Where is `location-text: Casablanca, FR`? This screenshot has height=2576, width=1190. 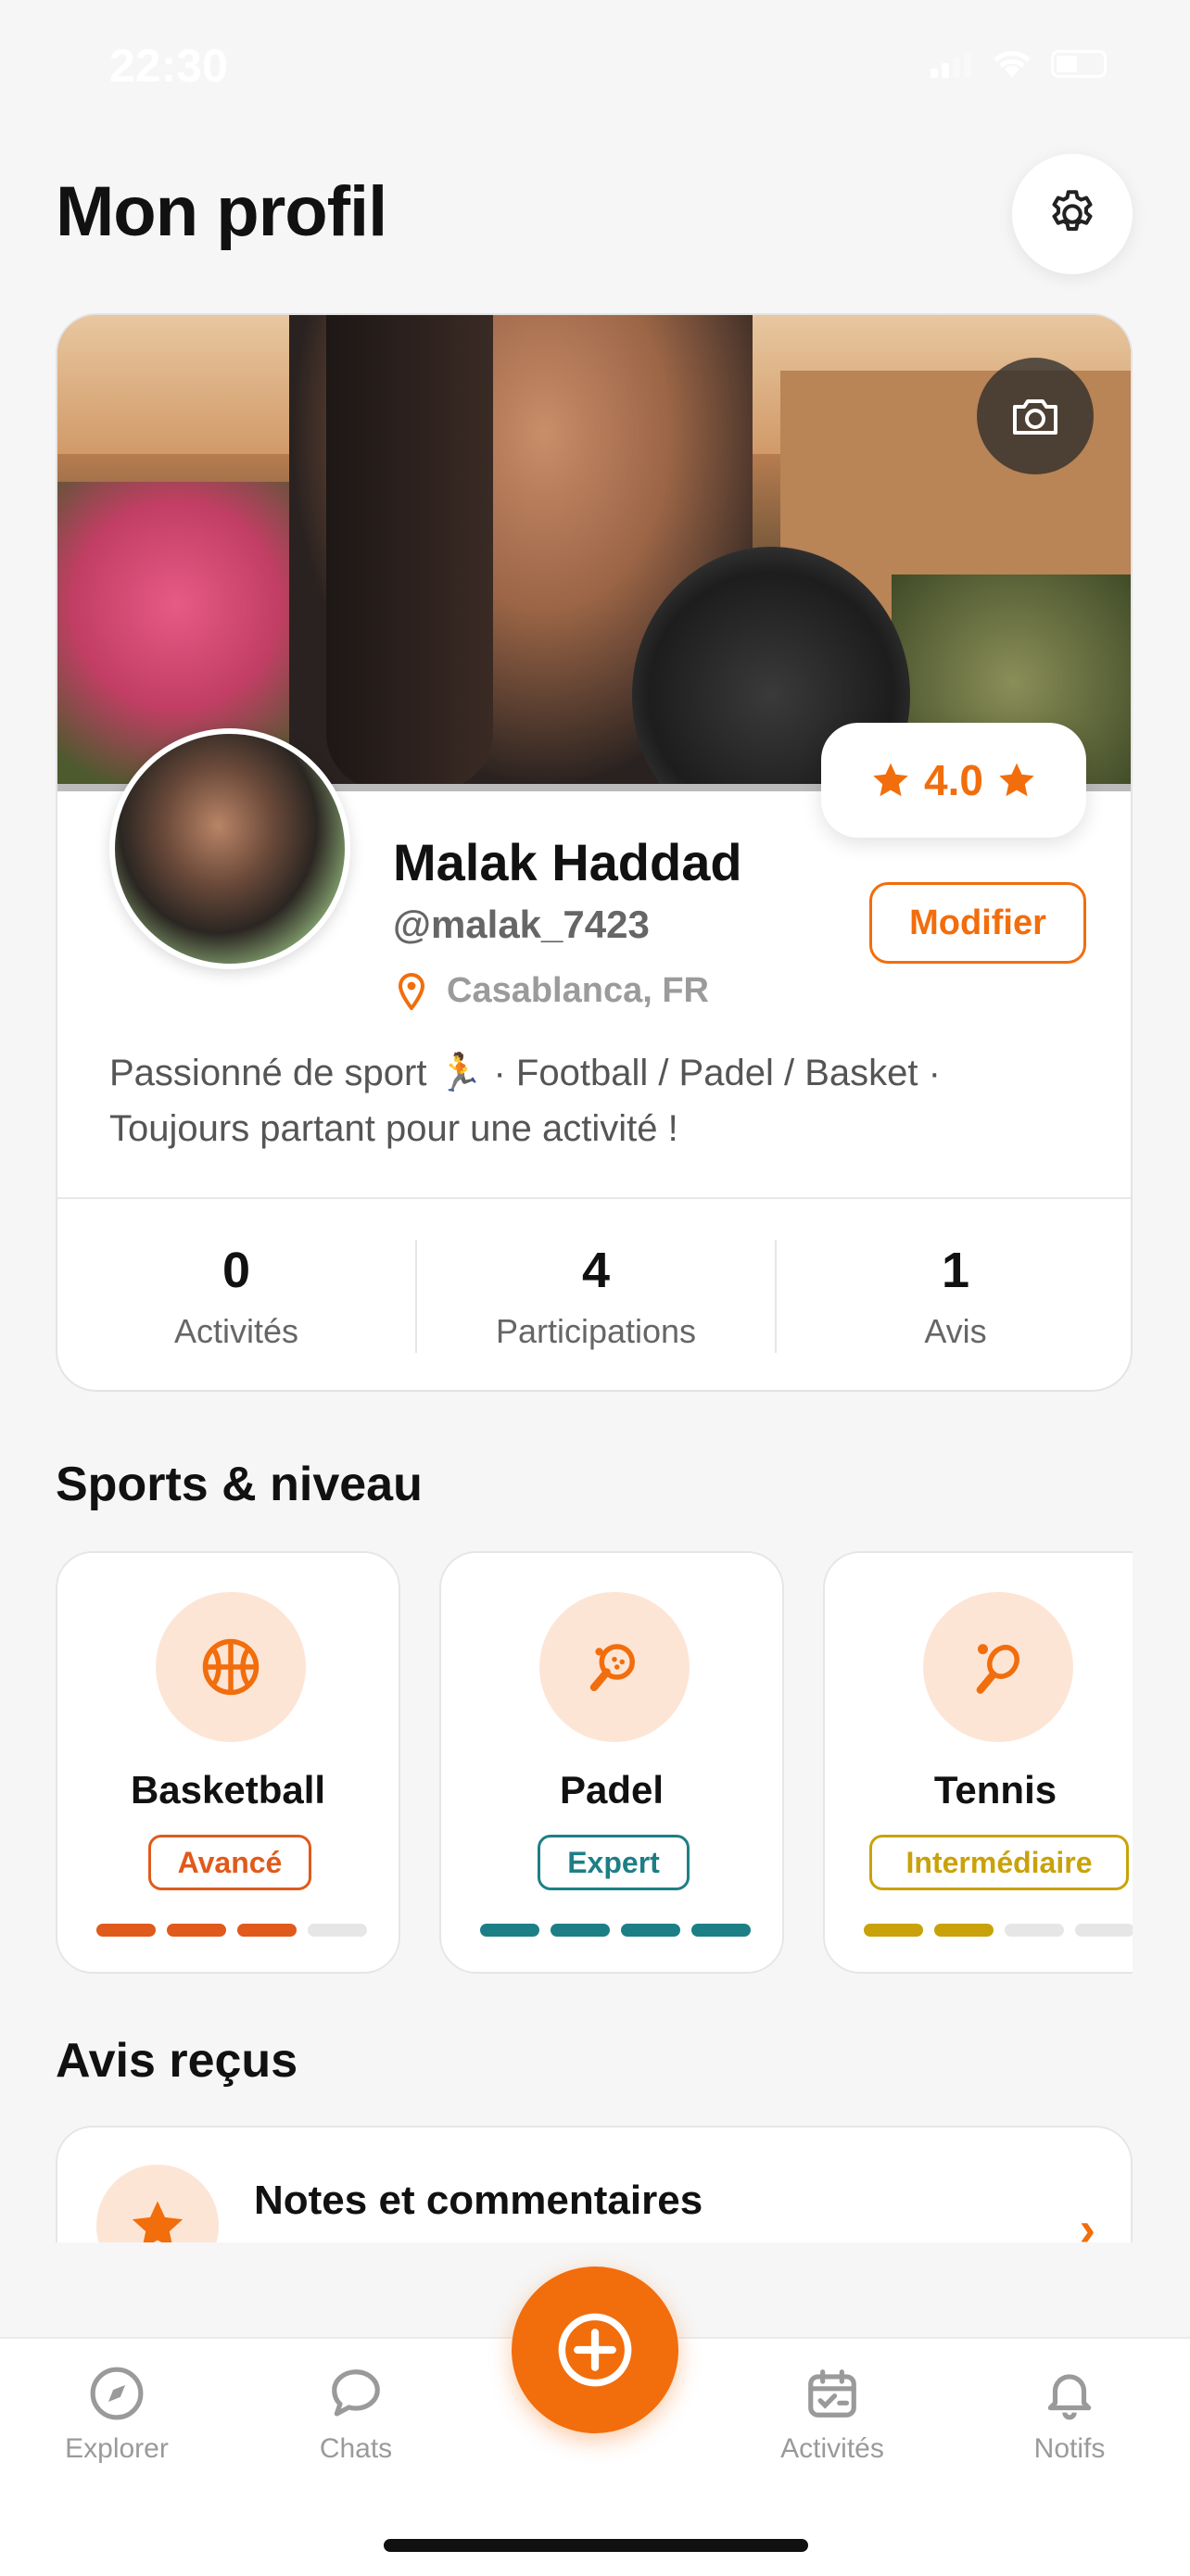
location-text: Casablanca, FR is located at coordinates (578, 991).